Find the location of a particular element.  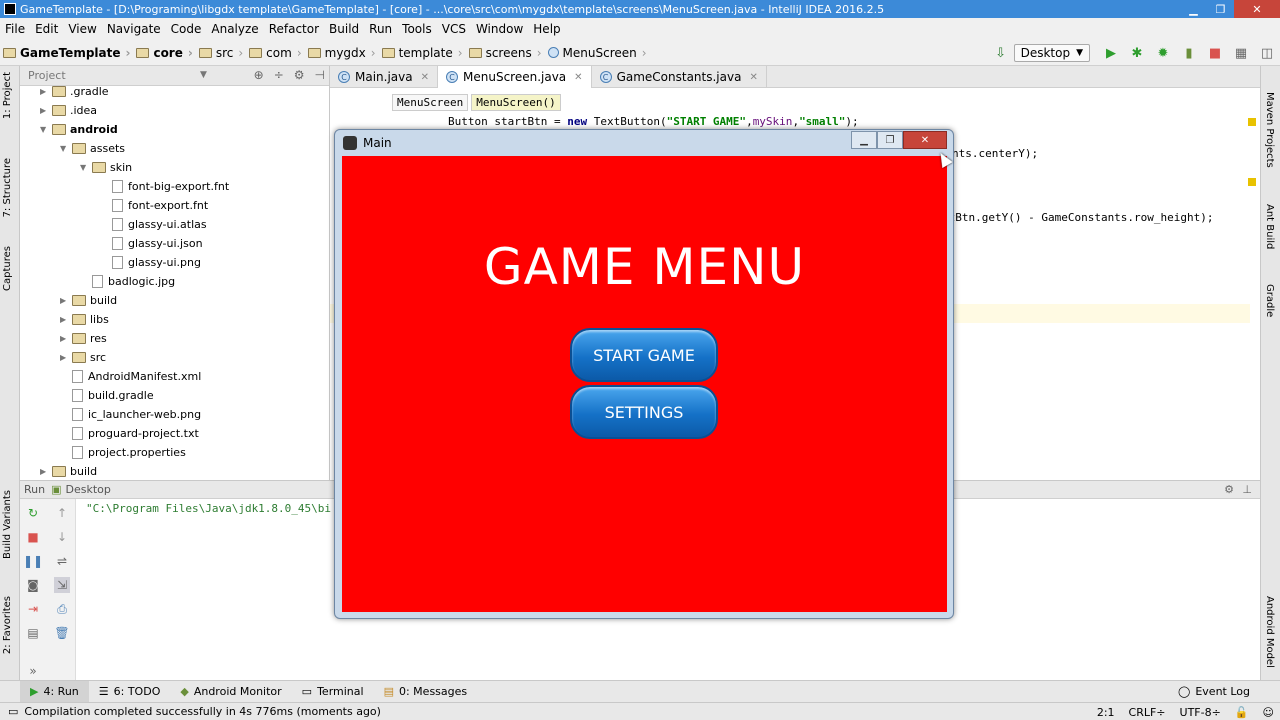

game-minimize-button: ▁ is located at coordinates (864, 140).